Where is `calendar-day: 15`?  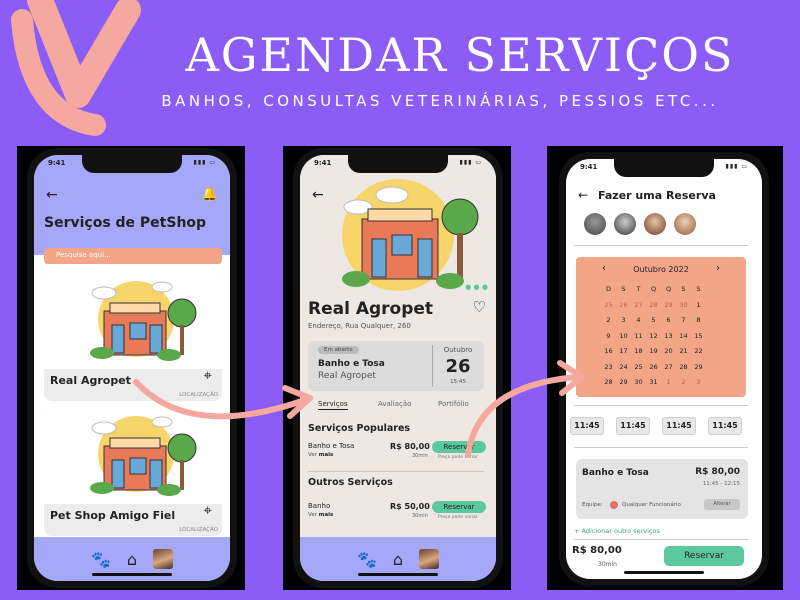 calendar-day: 15 is located at coordinates (698, 340).